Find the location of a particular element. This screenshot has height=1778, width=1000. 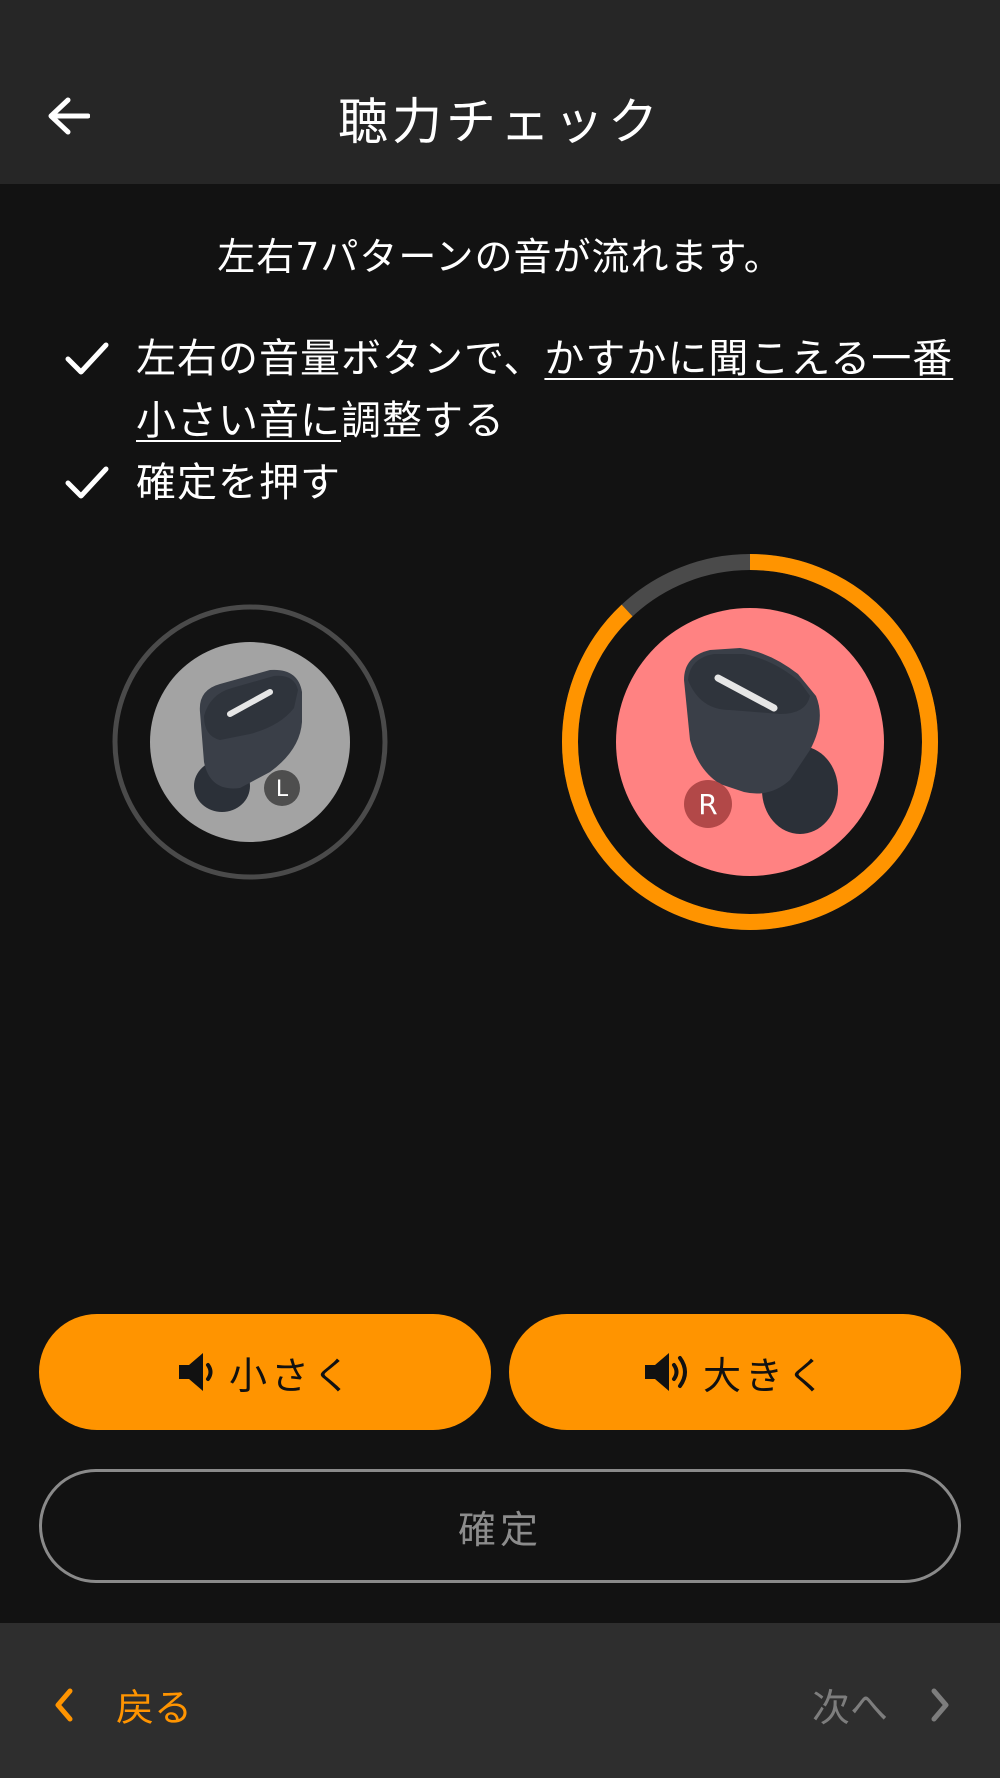

footer-next-label: 次へ is located at coordinates (849, 1708).